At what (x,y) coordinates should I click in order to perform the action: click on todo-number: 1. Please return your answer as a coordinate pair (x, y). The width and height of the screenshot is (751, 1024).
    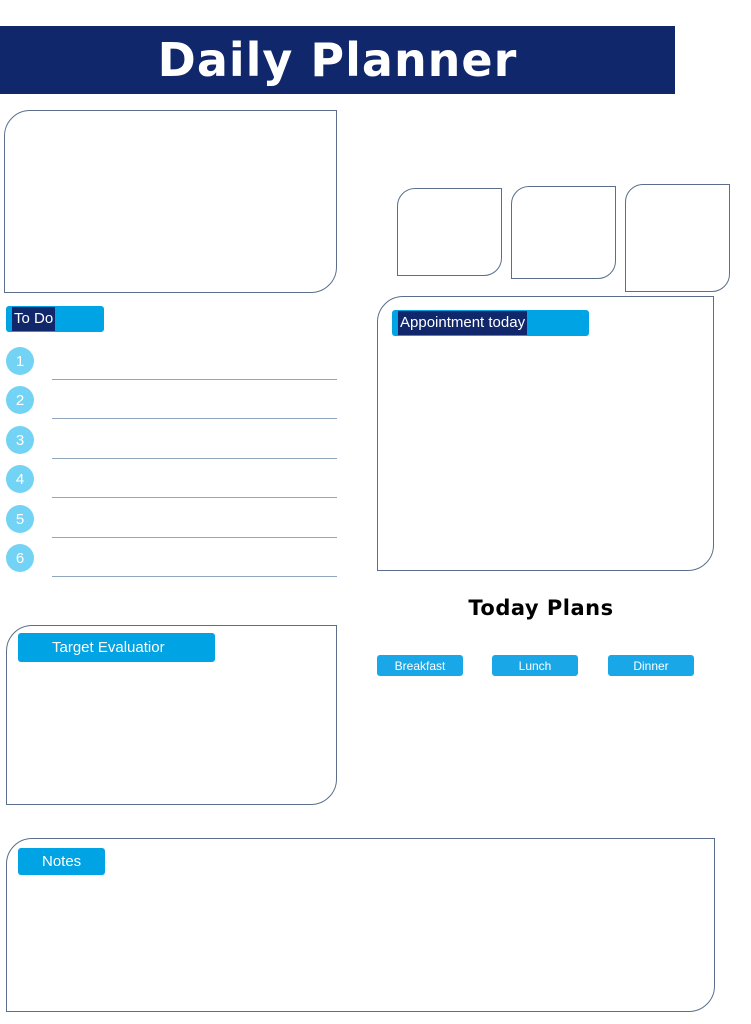
    Looking at the image, I should click on (20, 361).